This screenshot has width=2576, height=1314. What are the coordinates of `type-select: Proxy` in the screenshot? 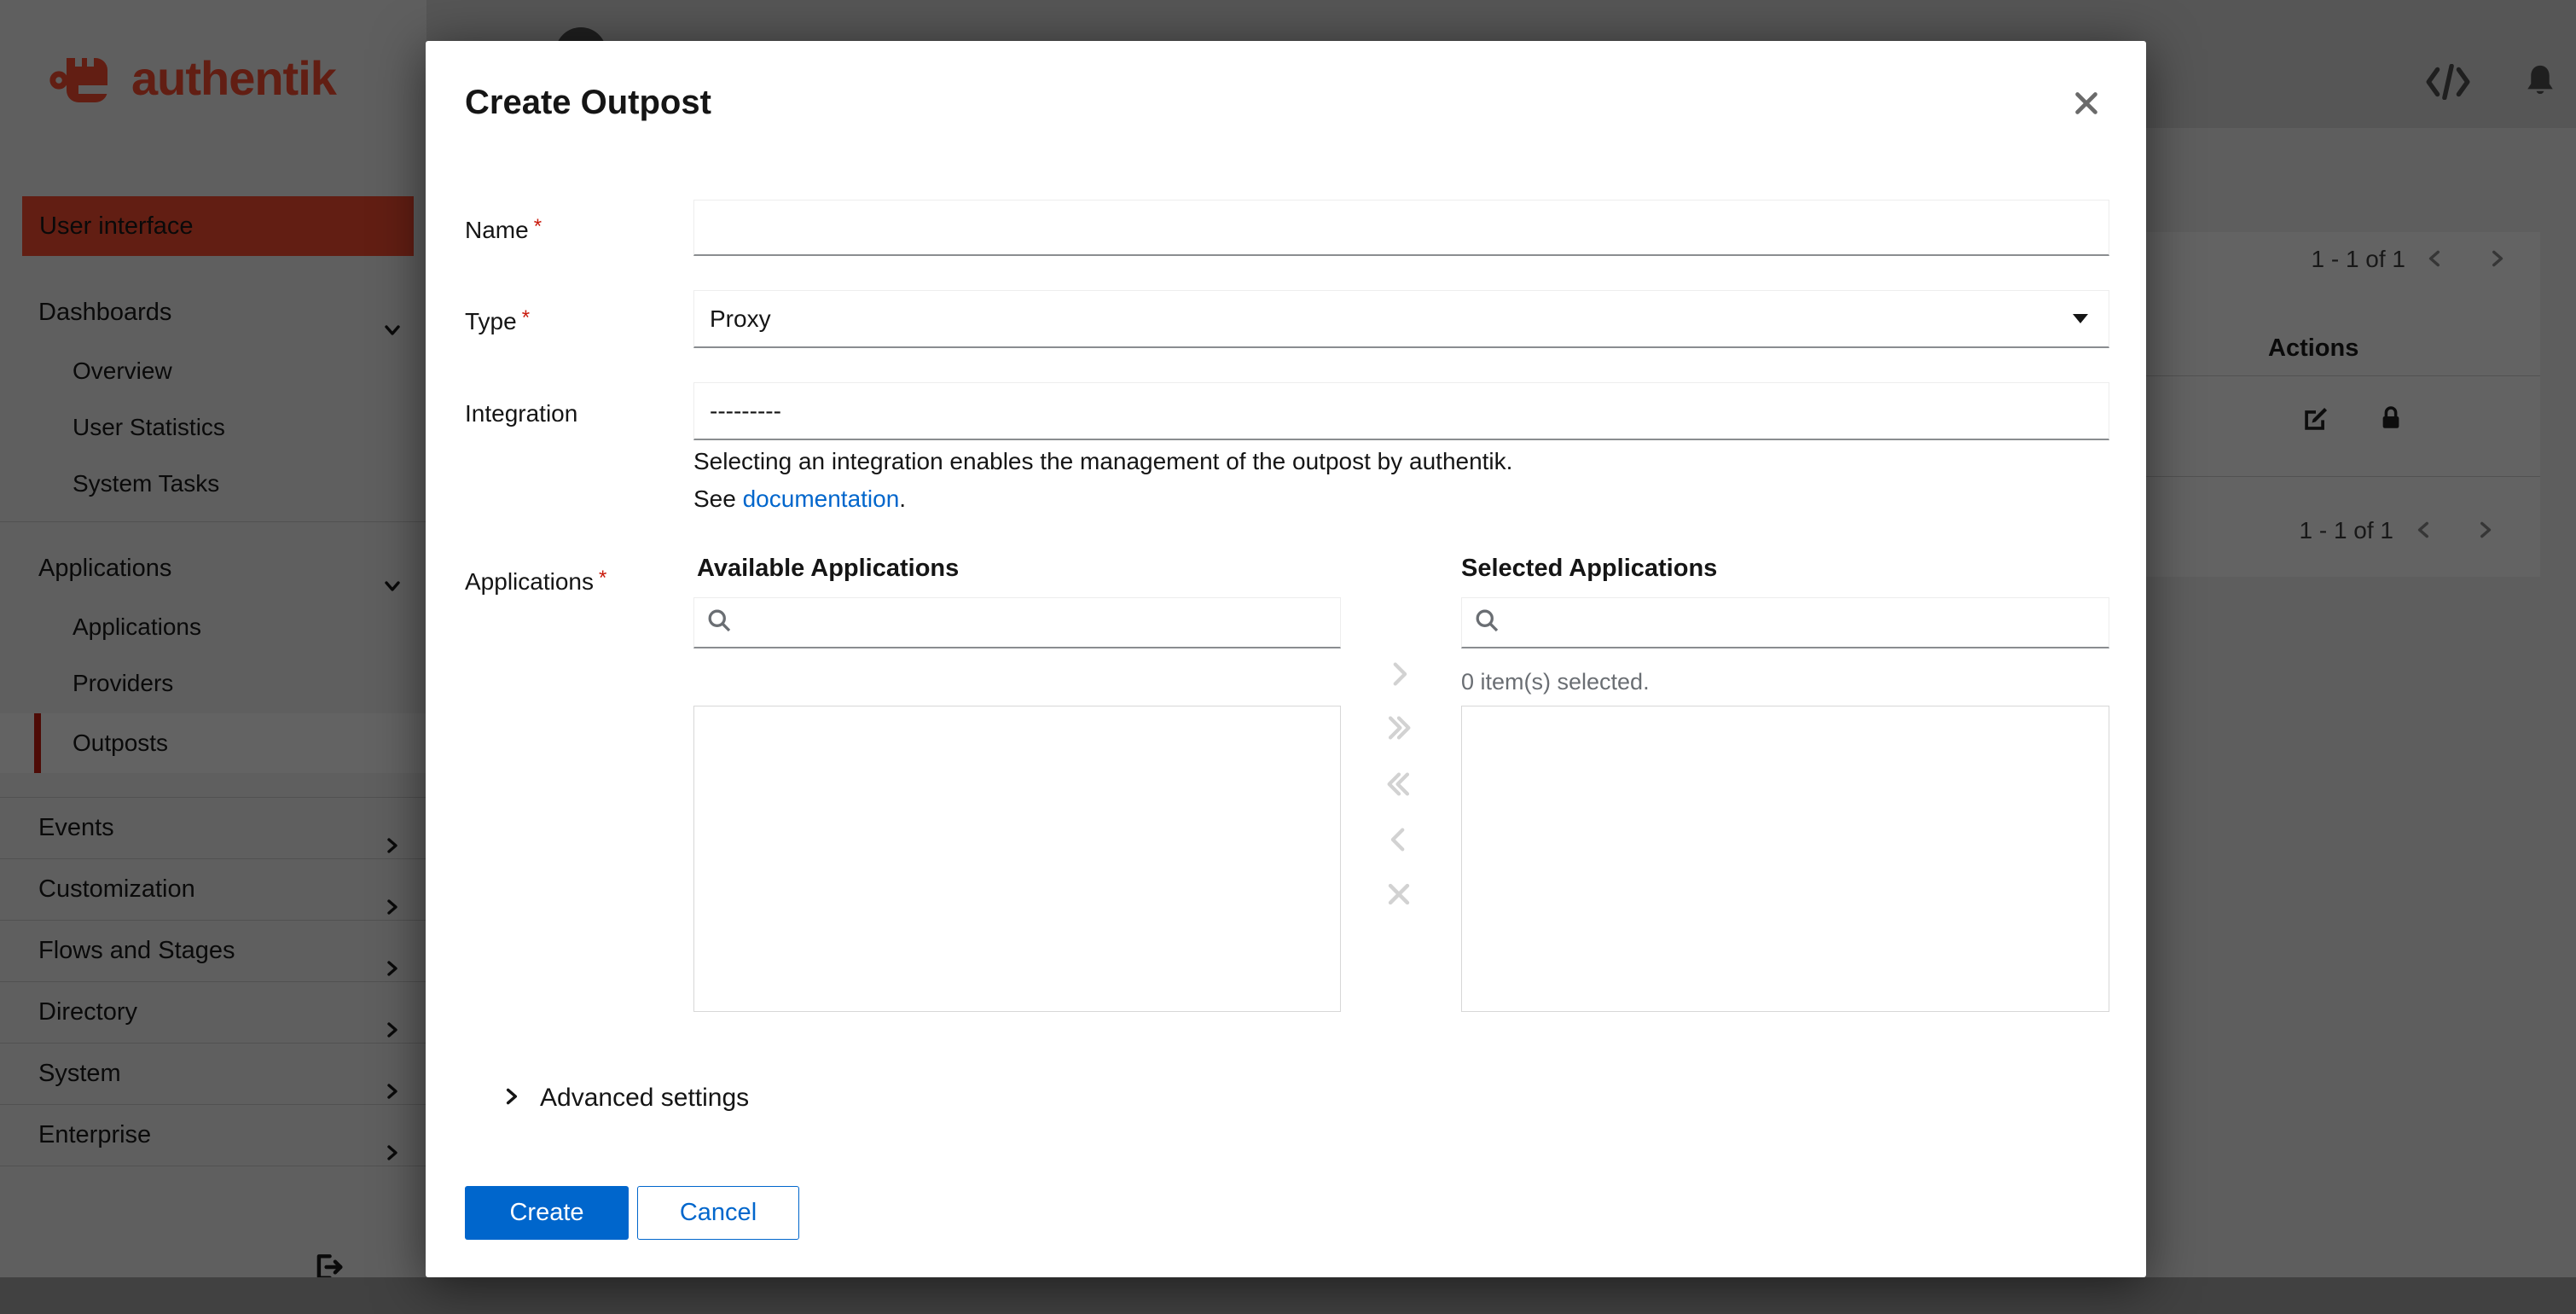 It's located at (1401, 319).